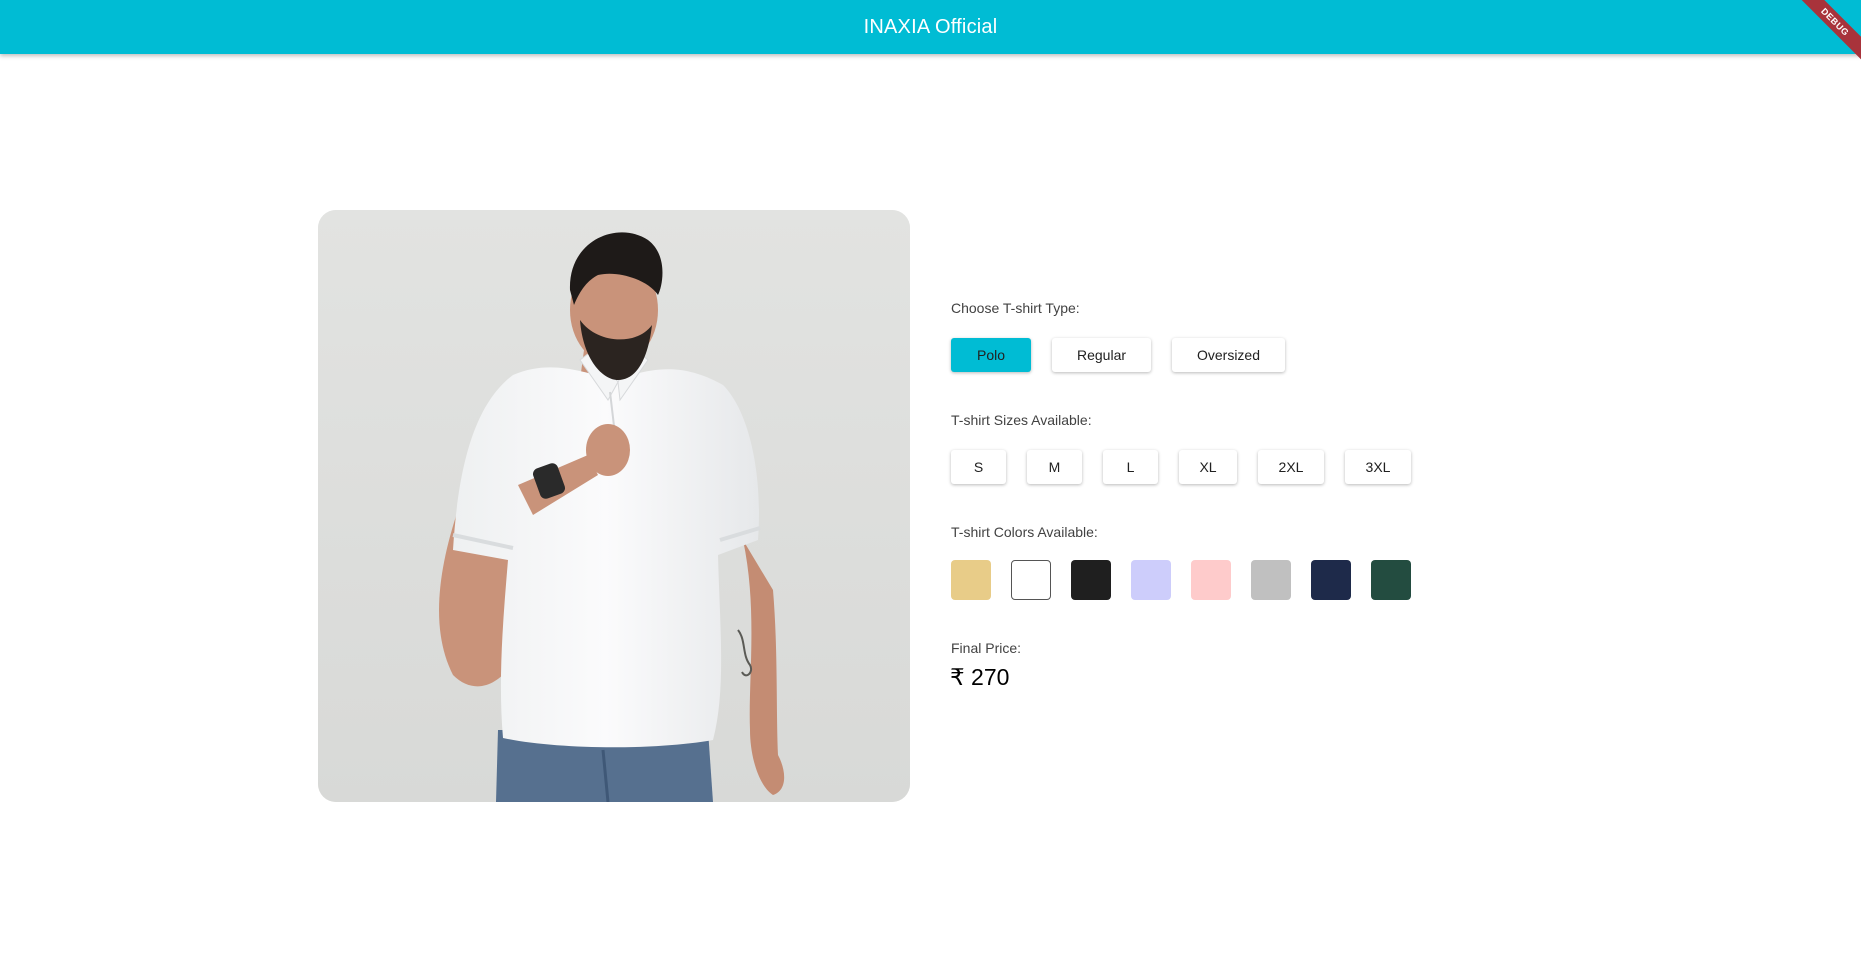 This screenshot has height=958, width=1861. Describe the element at coordinates (1331, 580) in the screenshot. I see `color-swatch-navy` at that location.